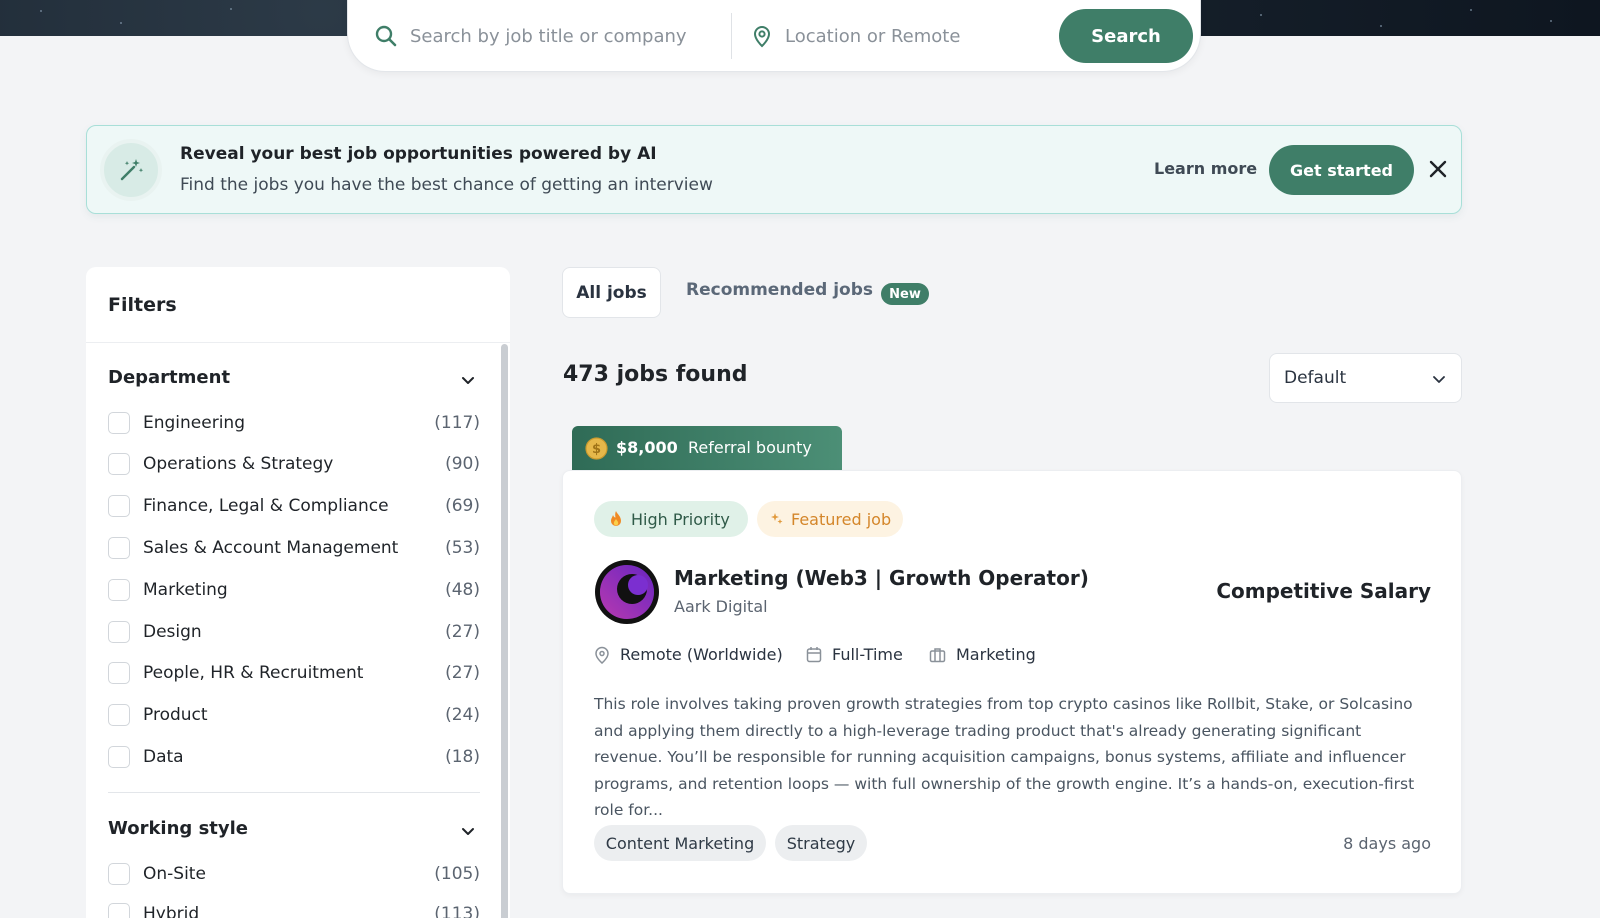  Describe the element at coordinates (680, 519) in the screenshot. I see `high-priority-label: High Priority` at that location.